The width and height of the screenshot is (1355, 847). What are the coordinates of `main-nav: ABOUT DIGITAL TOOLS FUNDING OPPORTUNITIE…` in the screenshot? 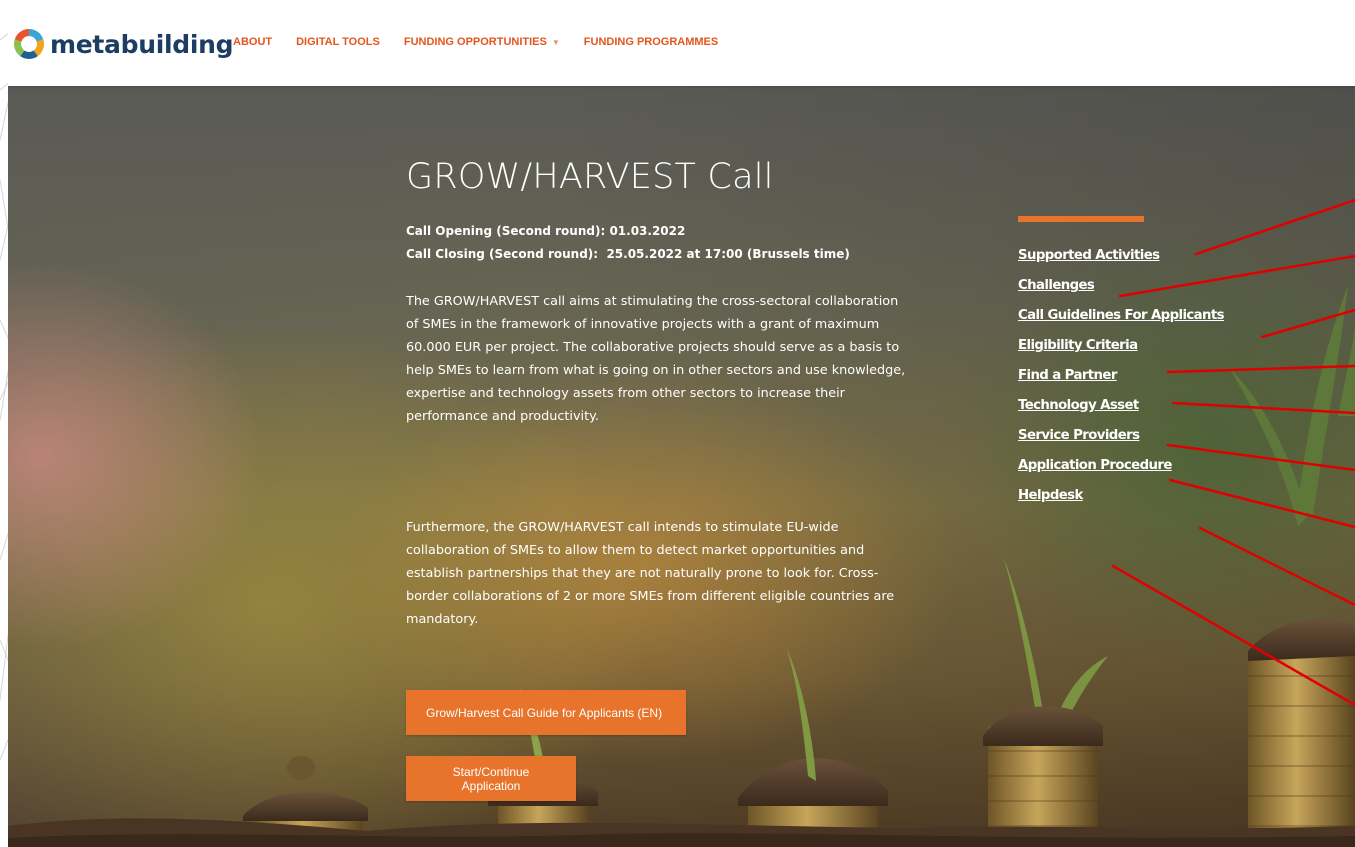 It's located at (487, 42).